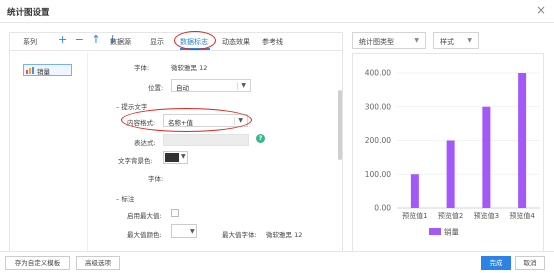 This screenshot has width=554, height=273. I want to click on y-tick-label: 200.00, so click(378, 140).